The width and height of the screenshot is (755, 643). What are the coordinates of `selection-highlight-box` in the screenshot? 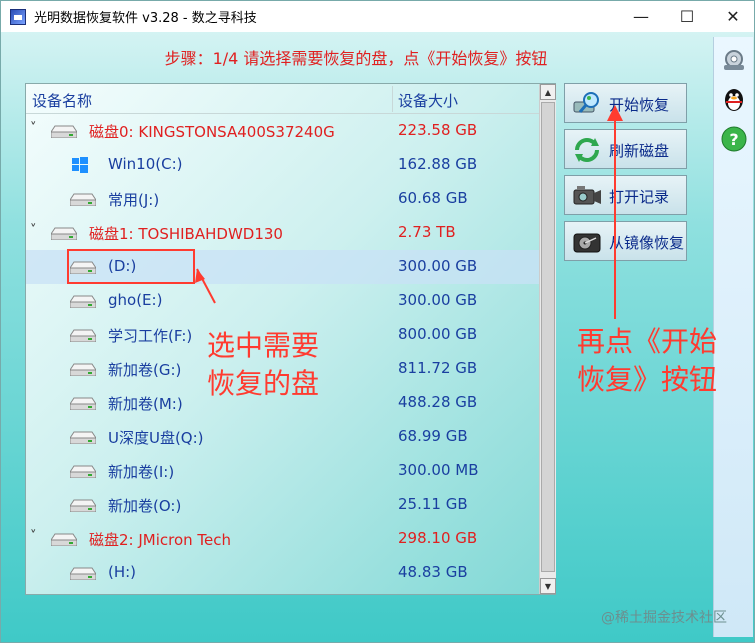 It's located at (131, 266).